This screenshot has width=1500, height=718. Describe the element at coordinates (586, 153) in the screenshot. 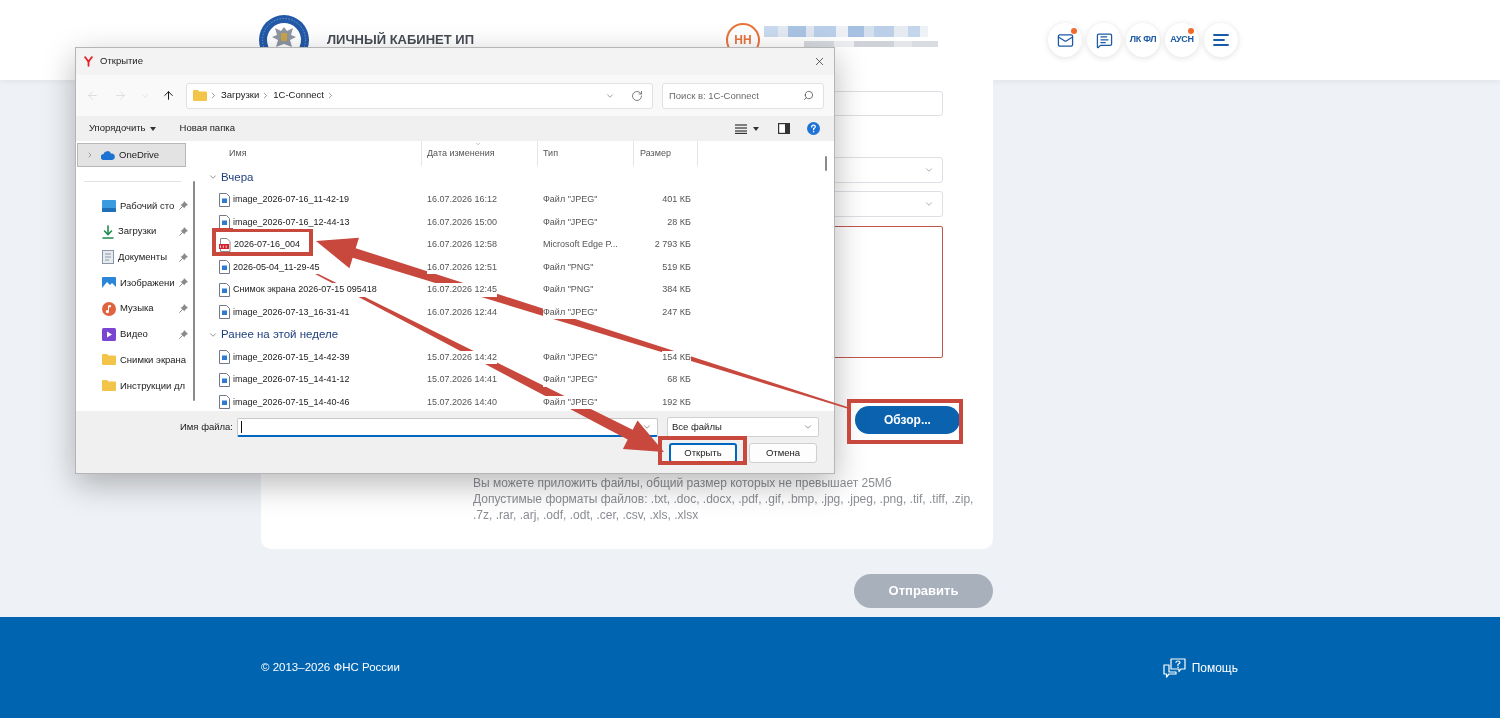

I see `column-header: Тип` at that location.